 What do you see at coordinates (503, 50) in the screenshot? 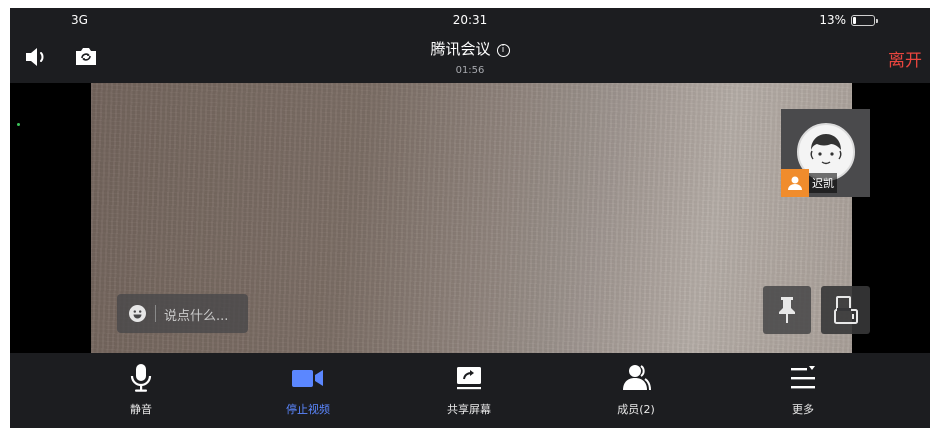
I see `info-icon: i` at bounding box center [503, 50].